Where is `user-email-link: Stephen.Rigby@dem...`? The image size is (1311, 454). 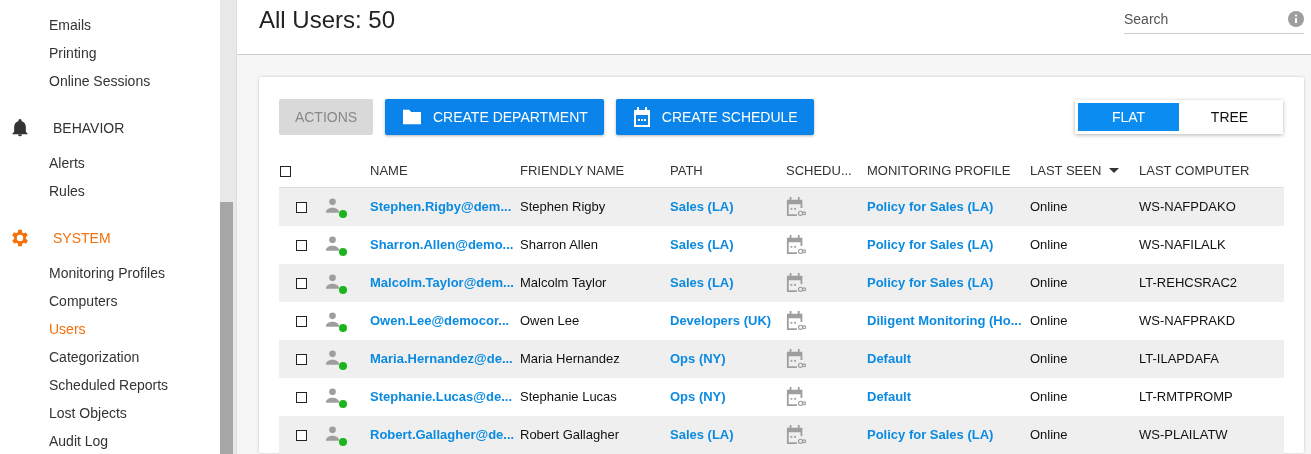 user-email-link: Stephen.Rigby@dem... is located at coordinates (441, 207).